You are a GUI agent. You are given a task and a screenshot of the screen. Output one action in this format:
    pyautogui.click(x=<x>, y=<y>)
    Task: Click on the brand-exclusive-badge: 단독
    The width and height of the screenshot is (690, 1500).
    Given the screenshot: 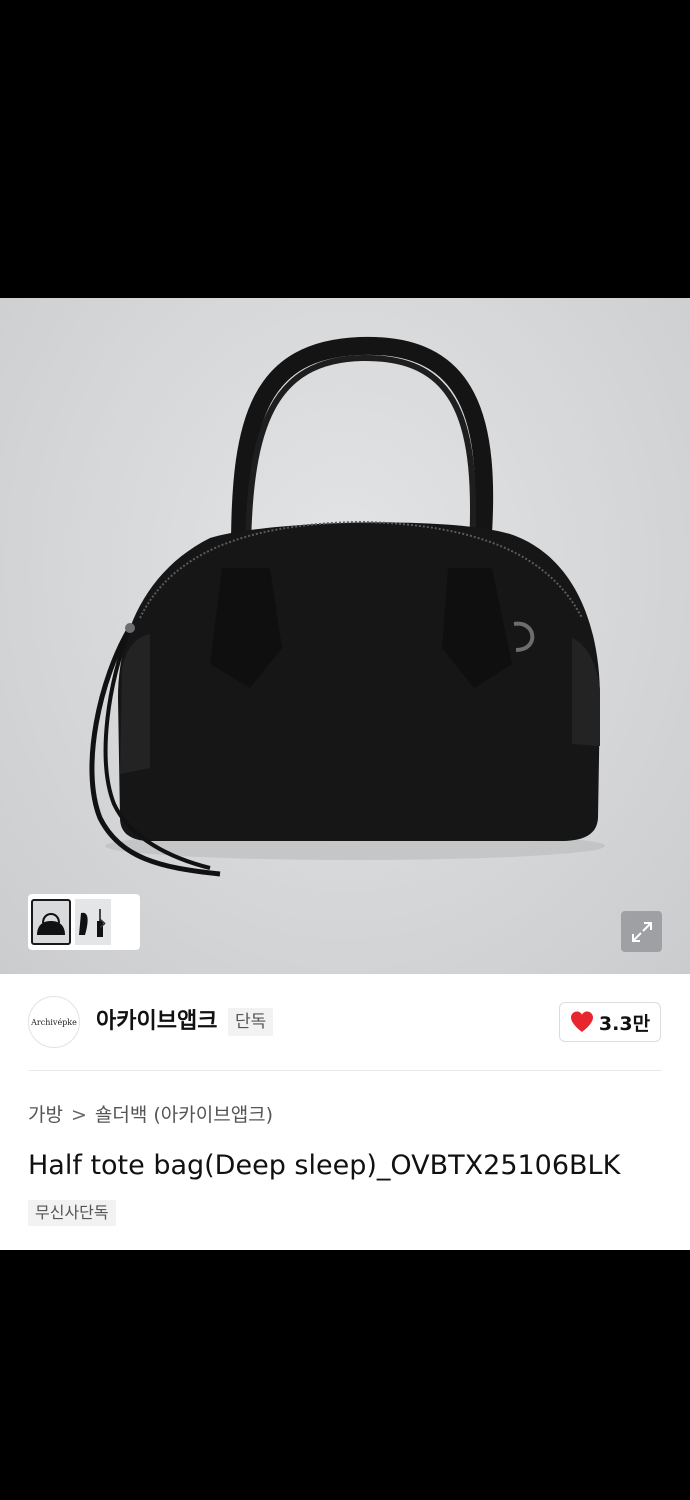 What is the action you would take?
    pyautogui.click(x=251, y=1022)
    